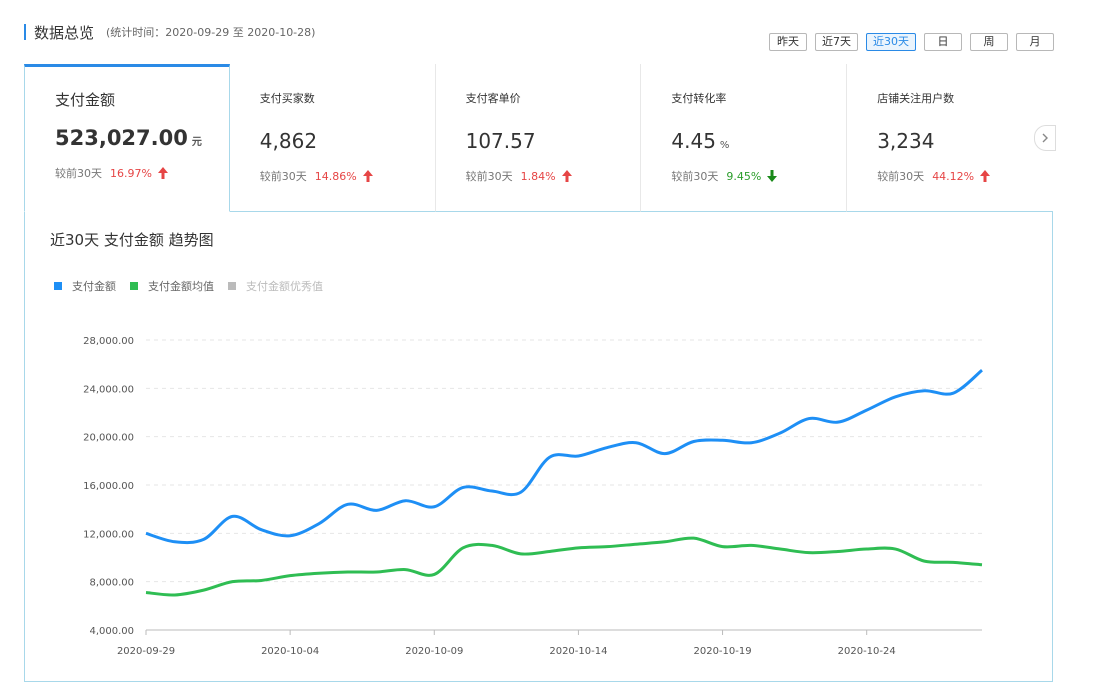 Image resolution: width=1116 pixels, height=698 pixels. Describe the element at coordinates (722, 651) in the screenshot. I see `x-tick-label: 2020-10-19` at that location.